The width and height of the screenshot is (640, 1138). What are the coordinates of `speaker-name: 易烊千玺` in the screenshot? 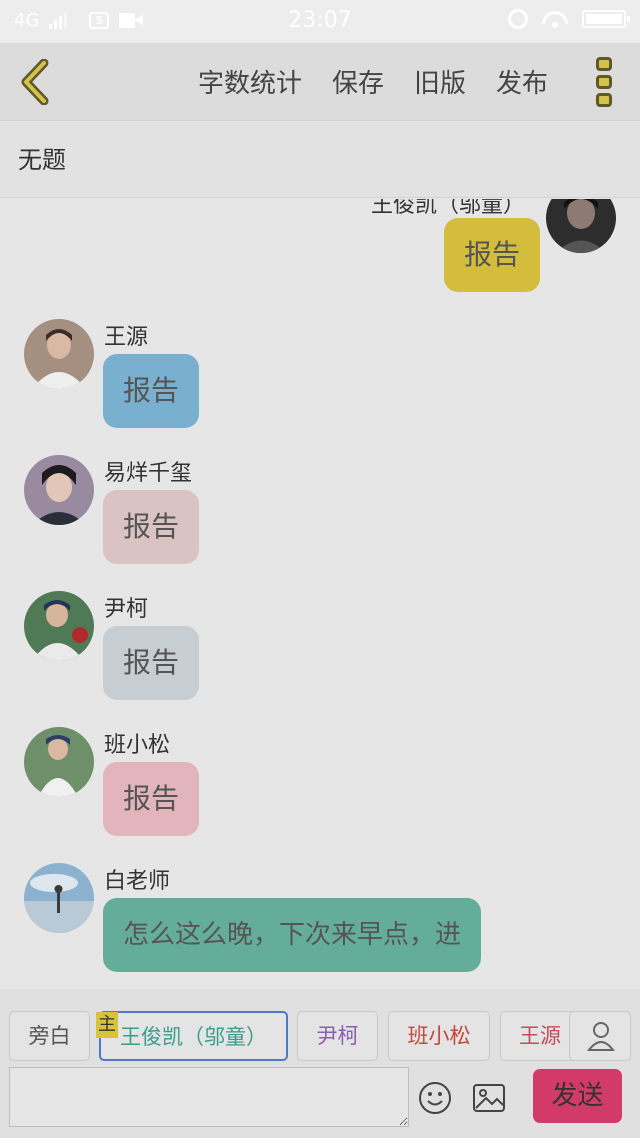 It's located at (148, 473).